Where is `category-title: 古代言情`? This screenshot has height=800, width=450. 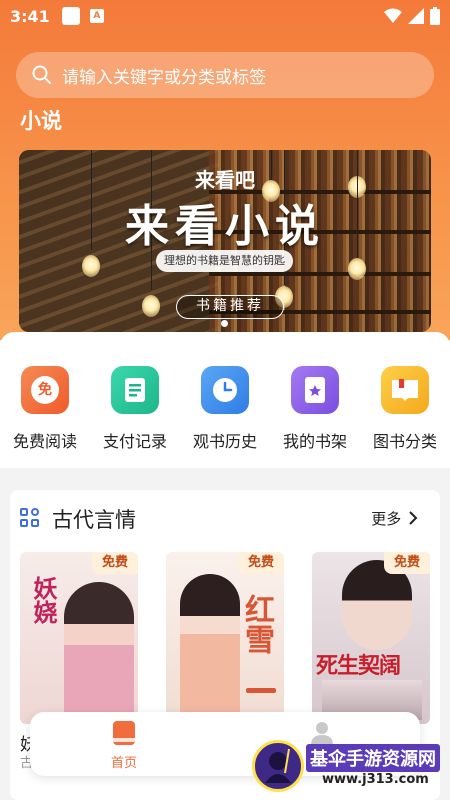 category-title: 古代言情 is located at coordinates (94, 520).